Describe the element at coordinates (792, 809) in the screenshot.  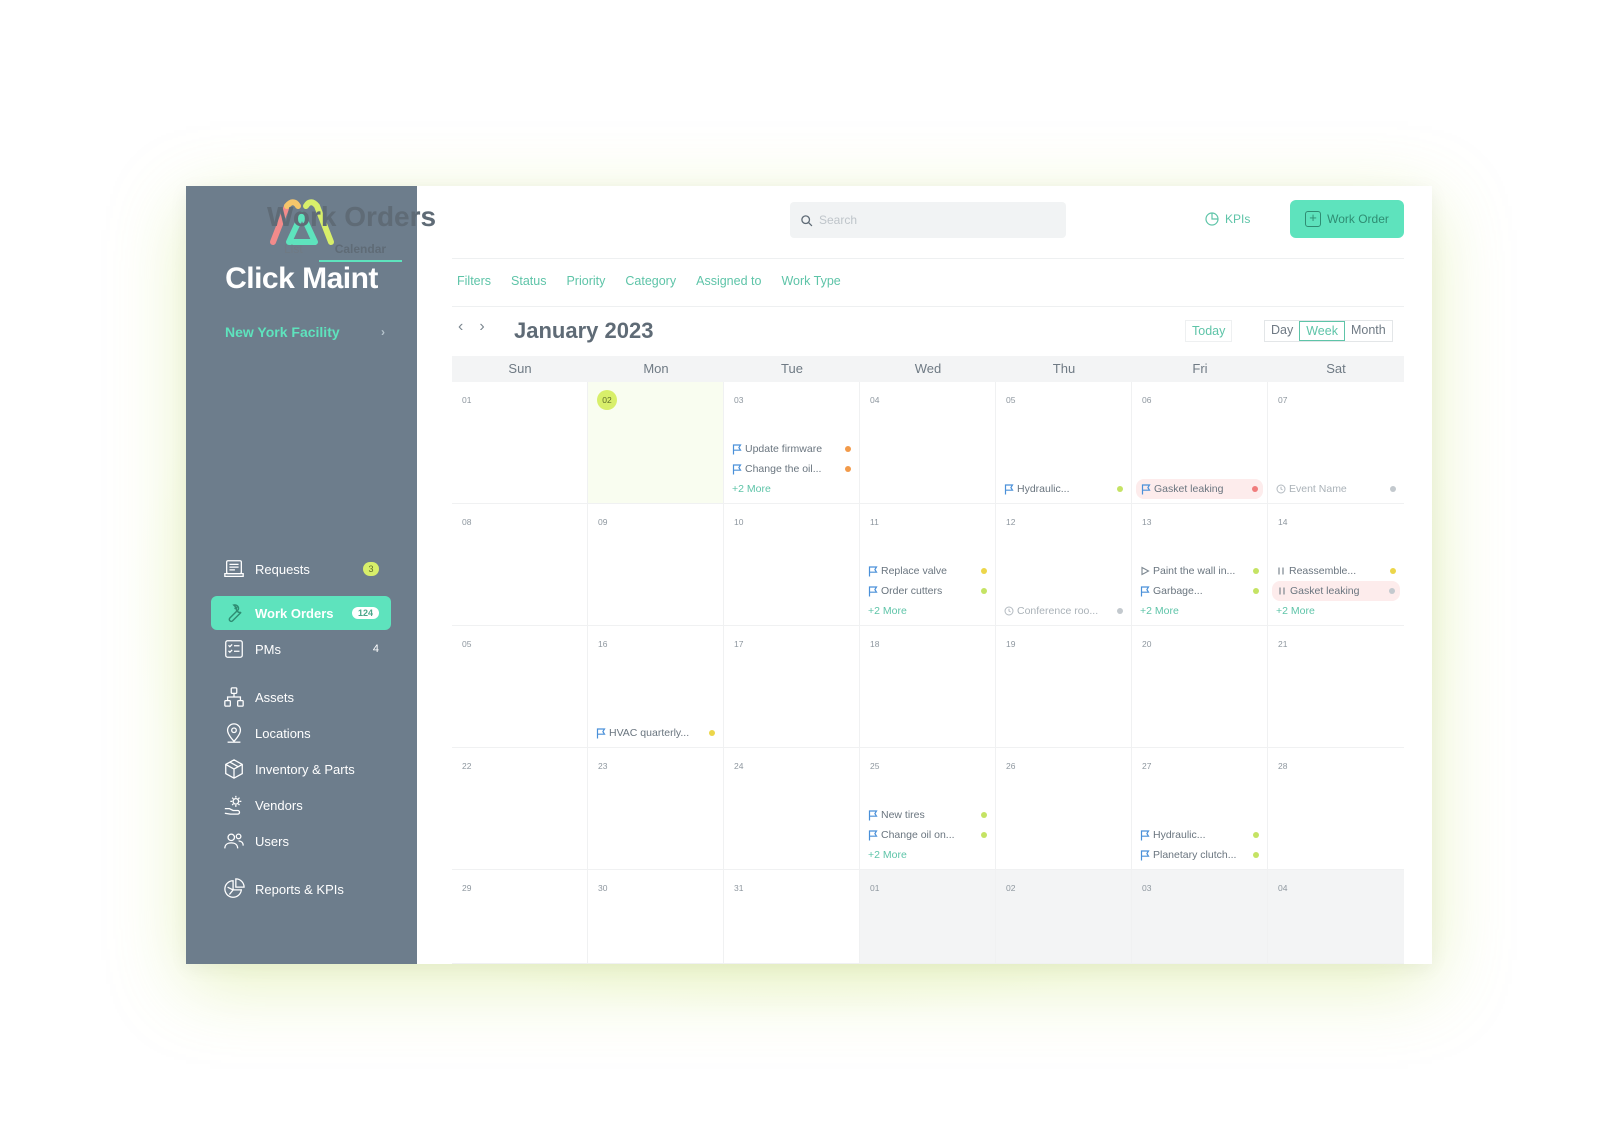
I see `calendar-day-cell: 24` at that location.